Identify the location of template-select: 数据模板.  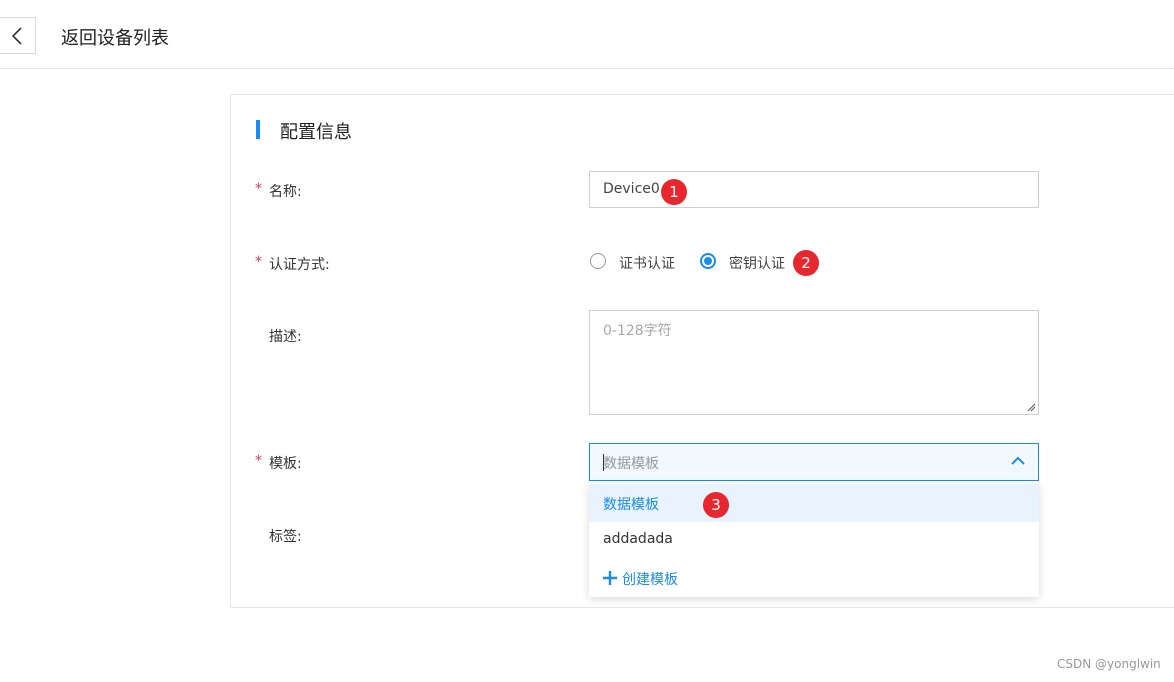
(814, 462).